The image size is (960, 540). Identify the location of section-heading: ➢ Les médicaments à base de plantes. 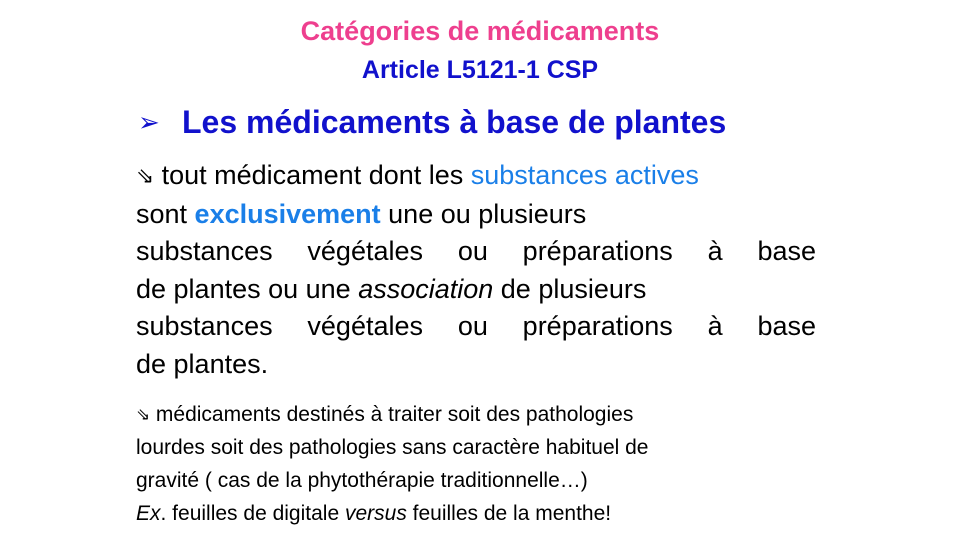
(432, 122).